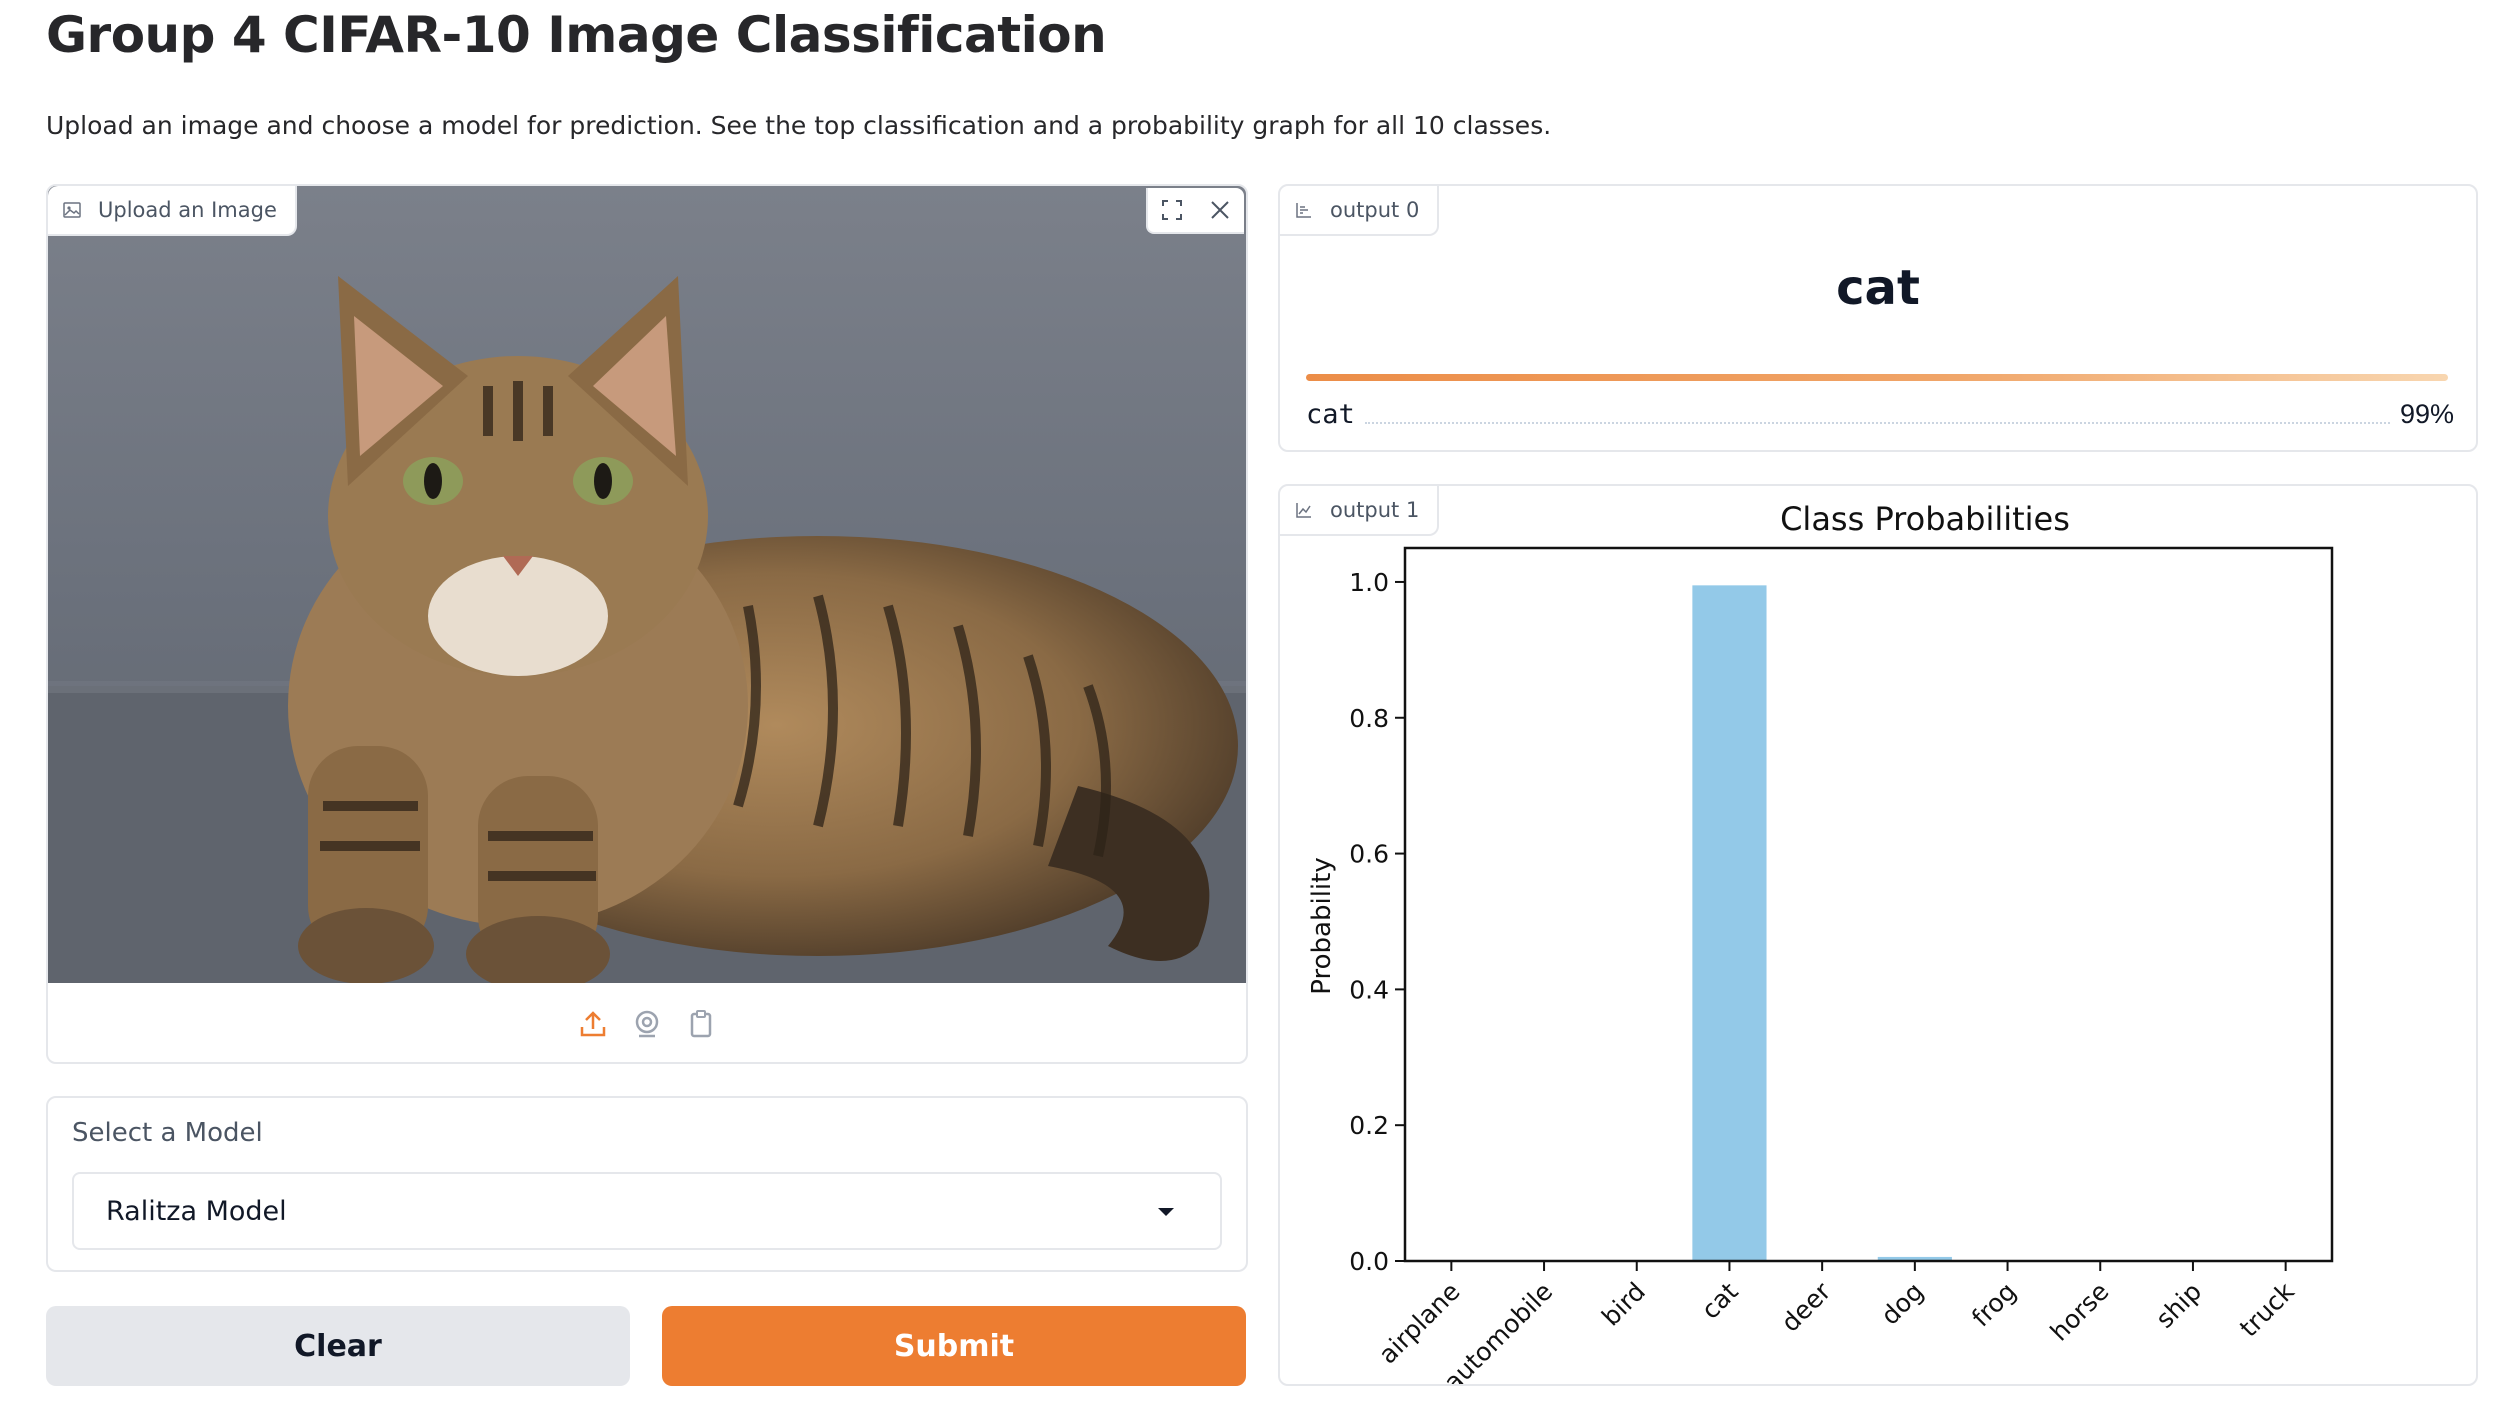  Describe the element at coordinates (2178, 1305) in the screenshot. I see `x-tick-label: ship` at that location.